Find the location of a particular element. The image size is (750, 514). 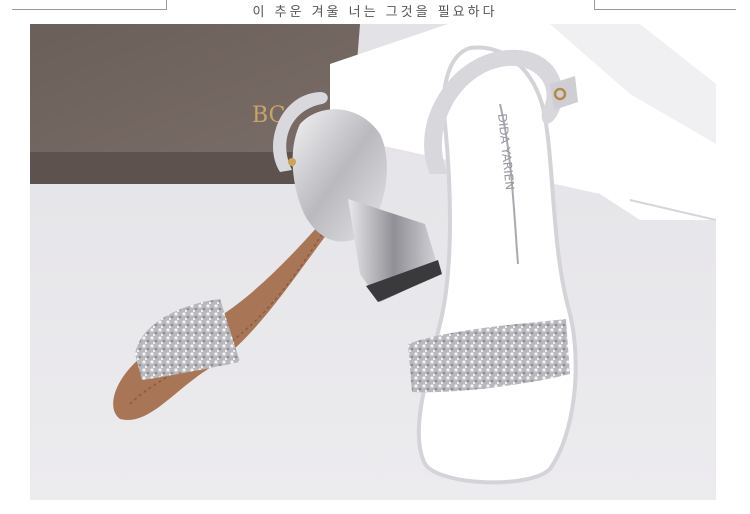

left-sandal-buckle is located at coordinates (292, 162).